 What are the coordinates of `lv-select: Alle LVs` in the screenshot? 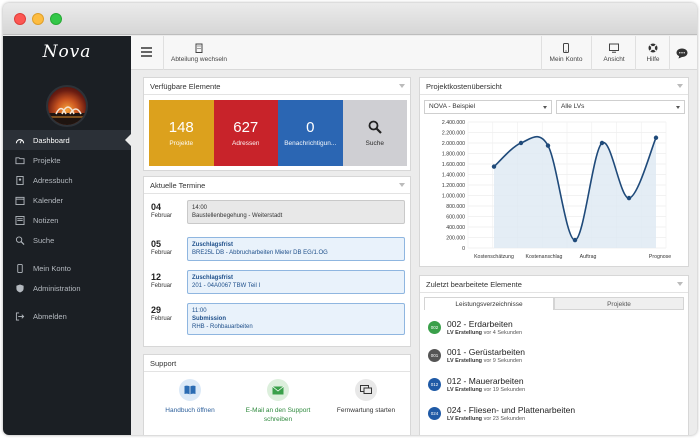 It's located at (620, 107).